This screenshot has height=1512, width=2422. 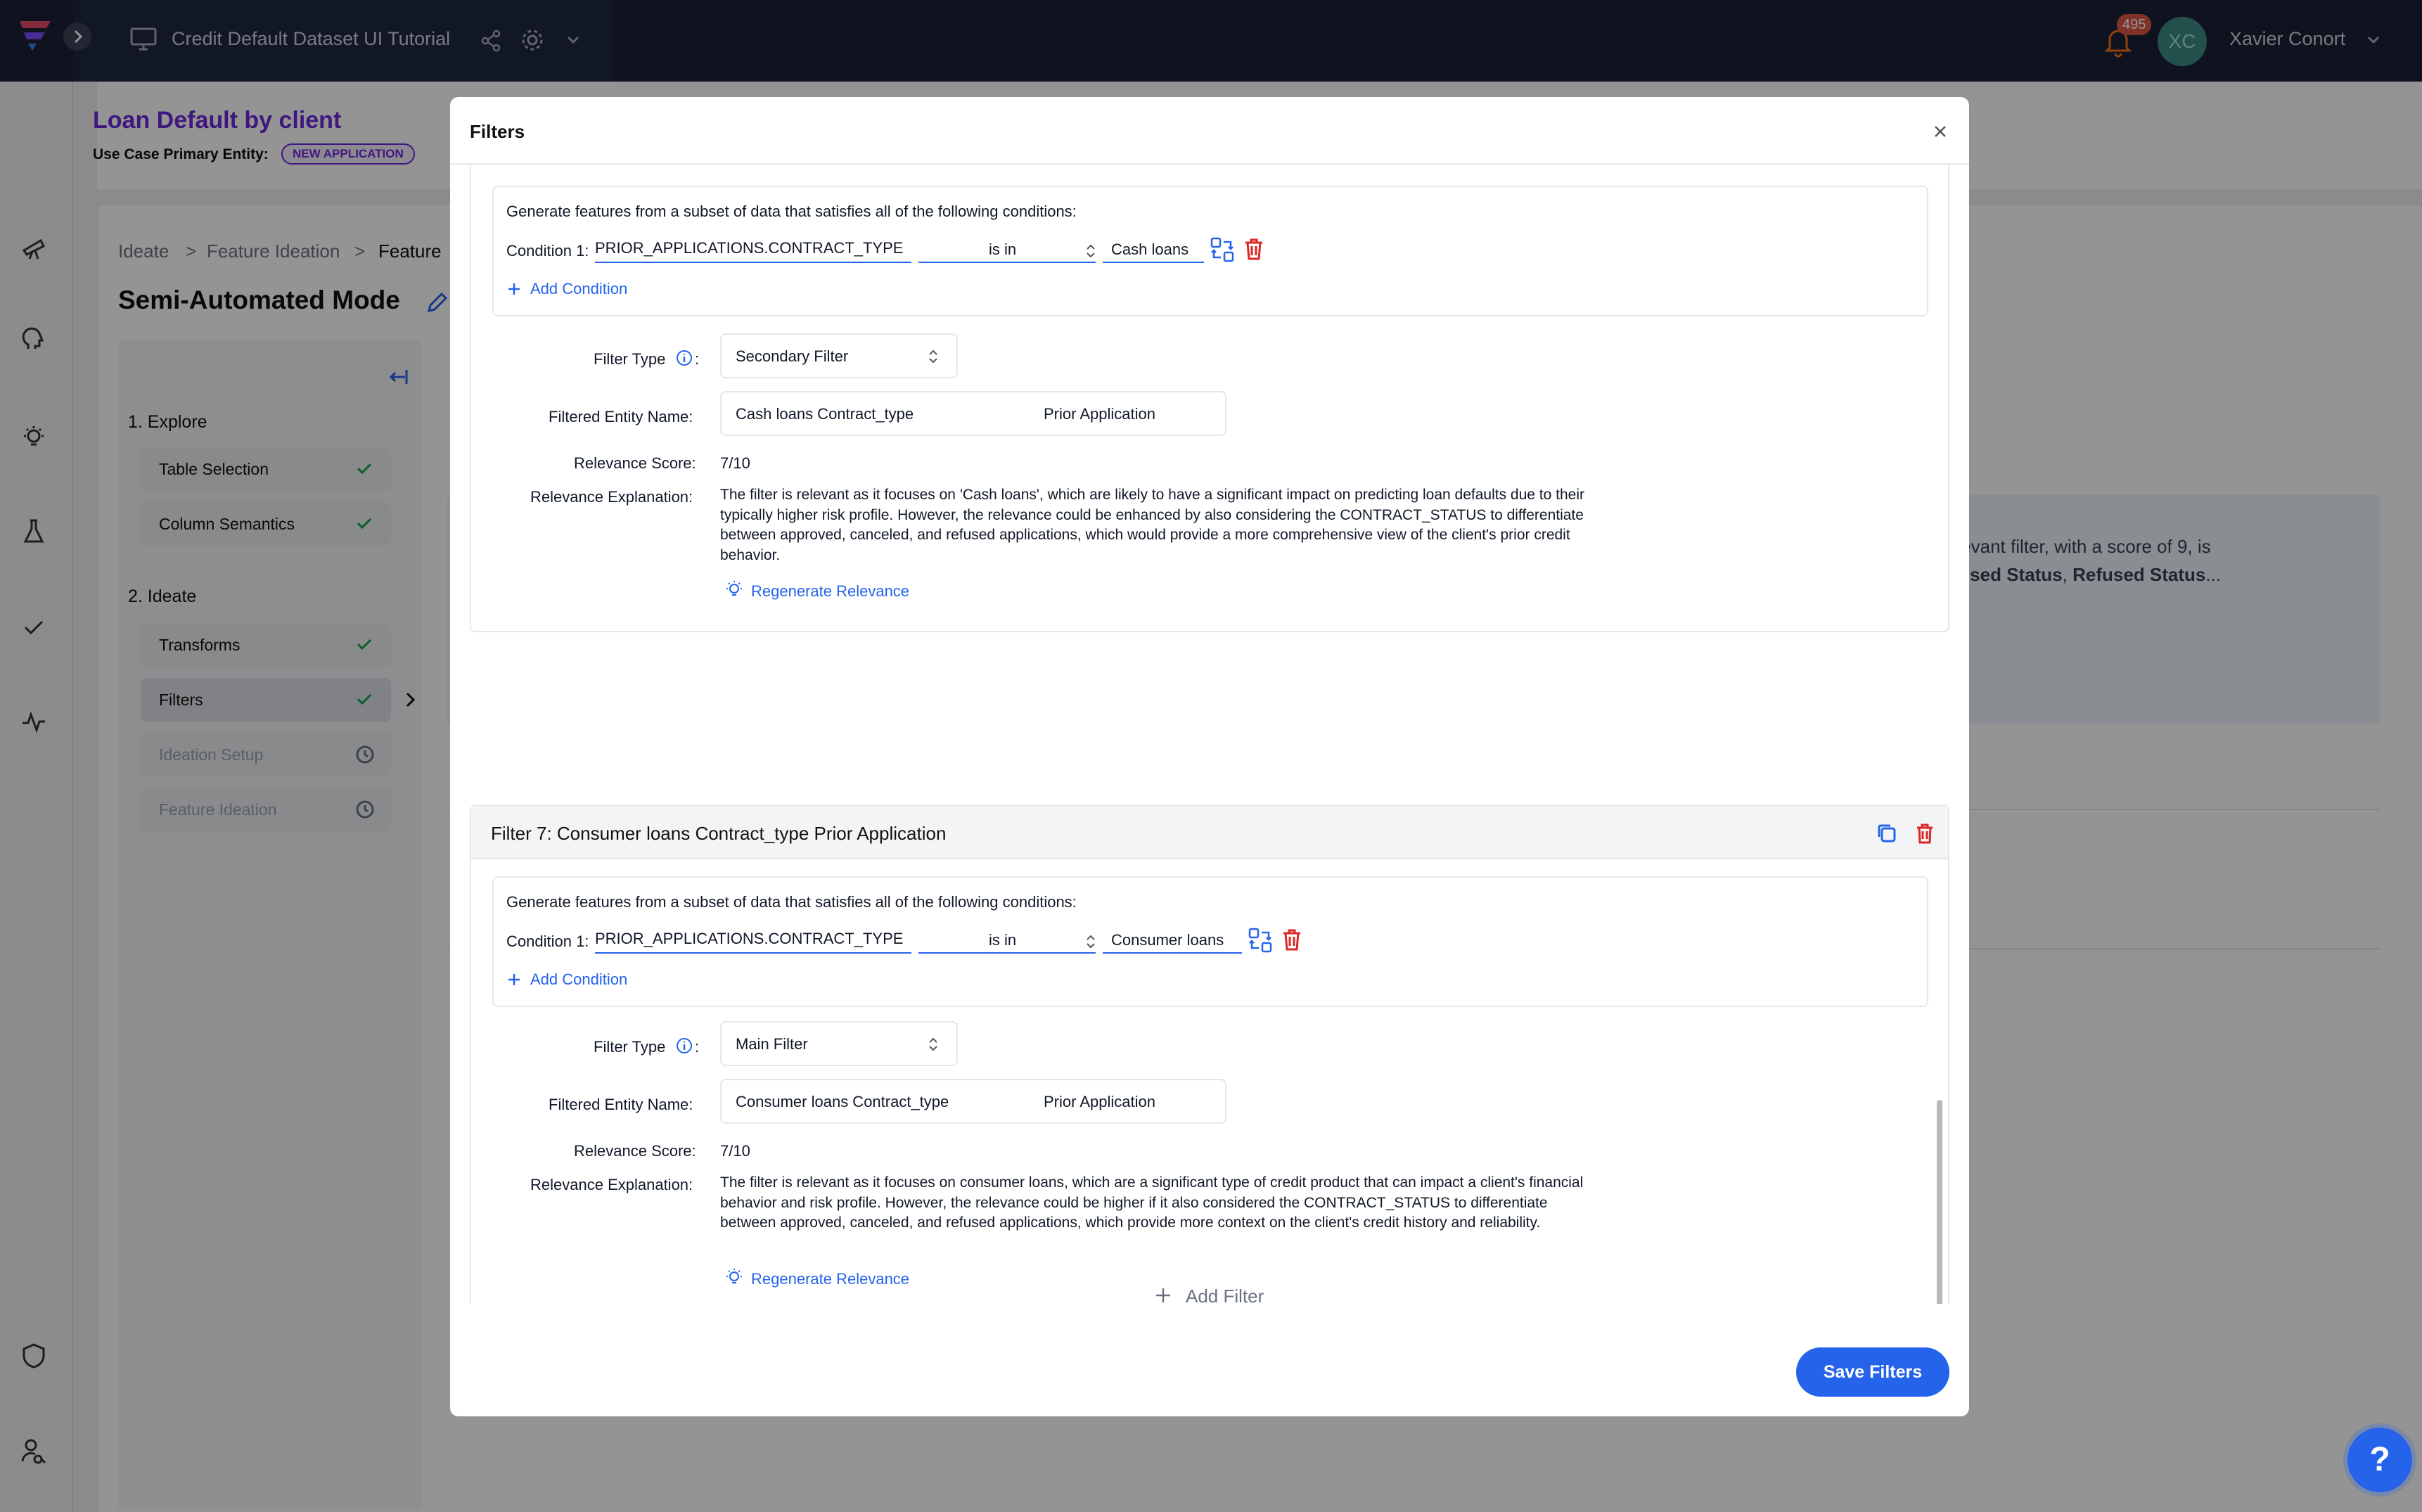 I want to click on close-icon, so click(x=1941, y=131).